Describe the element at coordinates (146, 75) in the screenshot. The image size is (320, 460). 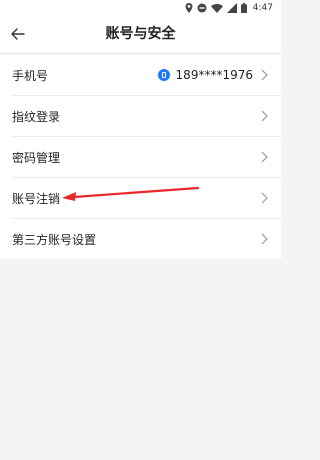
I see `settings-row-phone: 手机号 189****1976` at that location.